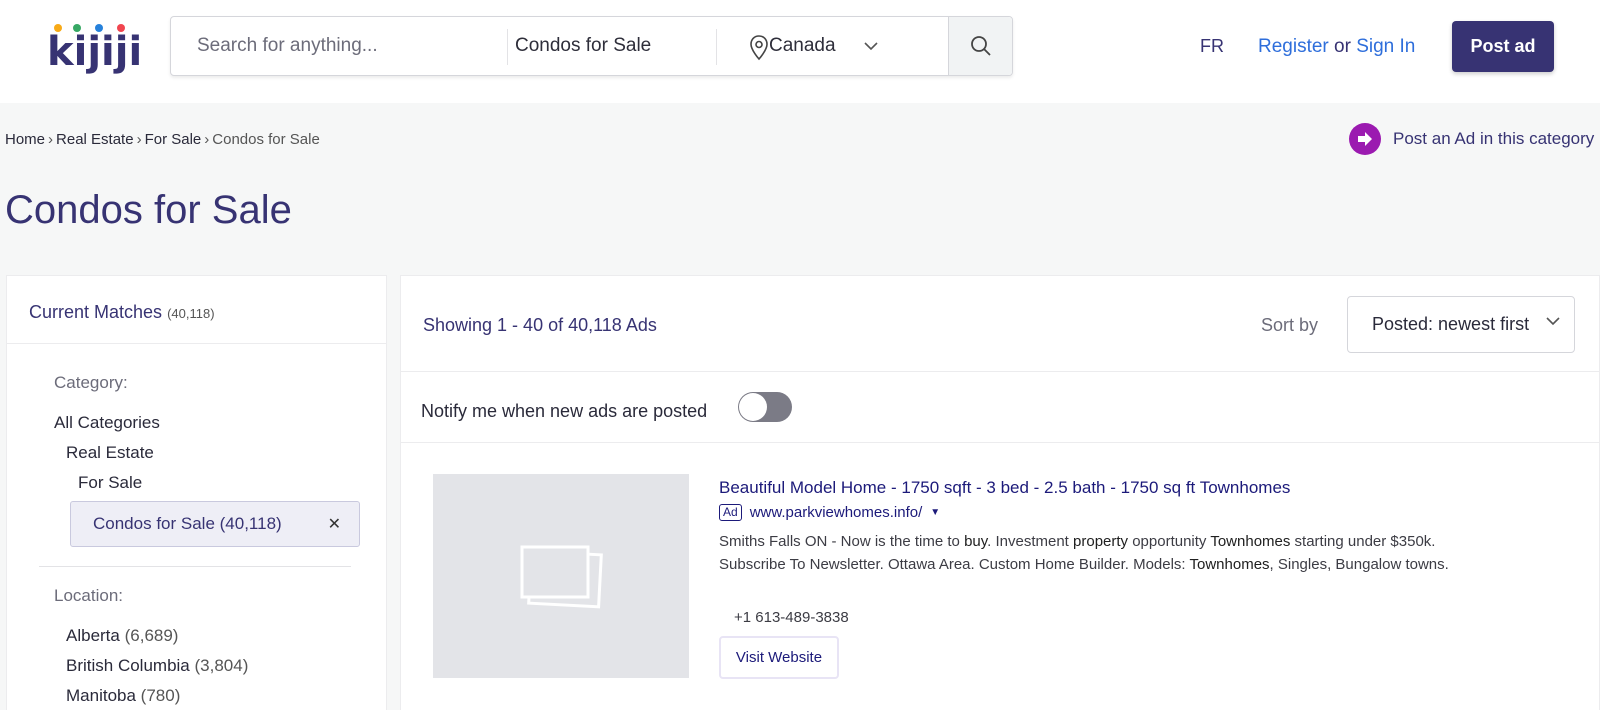 The image size is (1600, 710). Describe the element at coordinates (1169, 541) in the screenshot. I see `ad-desc-text: opportunity` at that location.